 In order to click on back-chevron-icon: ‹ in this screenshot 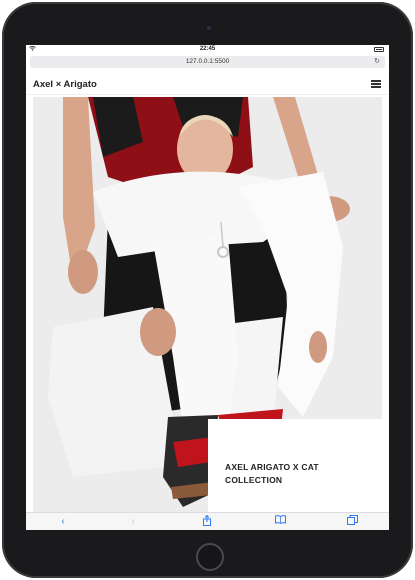, I will do `click(63, 521)`.